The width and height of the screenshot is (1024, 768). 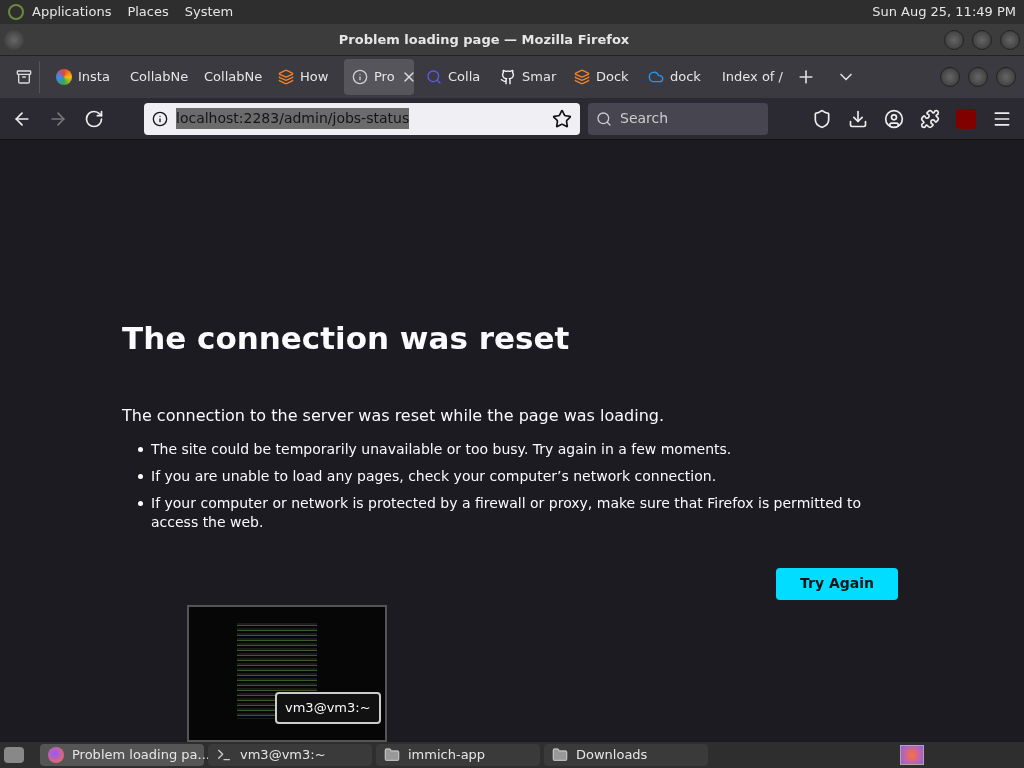 I want to click on taskbar-button: vm3@vm3:~, so click(x=290, y=755).